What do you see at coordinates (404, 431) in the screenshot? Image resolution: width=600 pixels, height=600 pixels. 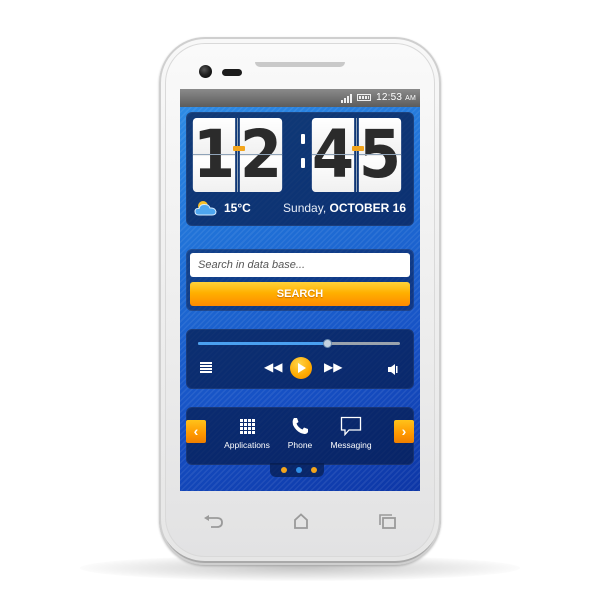 I see `chevron-right-icon: ›` at bounding box center [404, 431].